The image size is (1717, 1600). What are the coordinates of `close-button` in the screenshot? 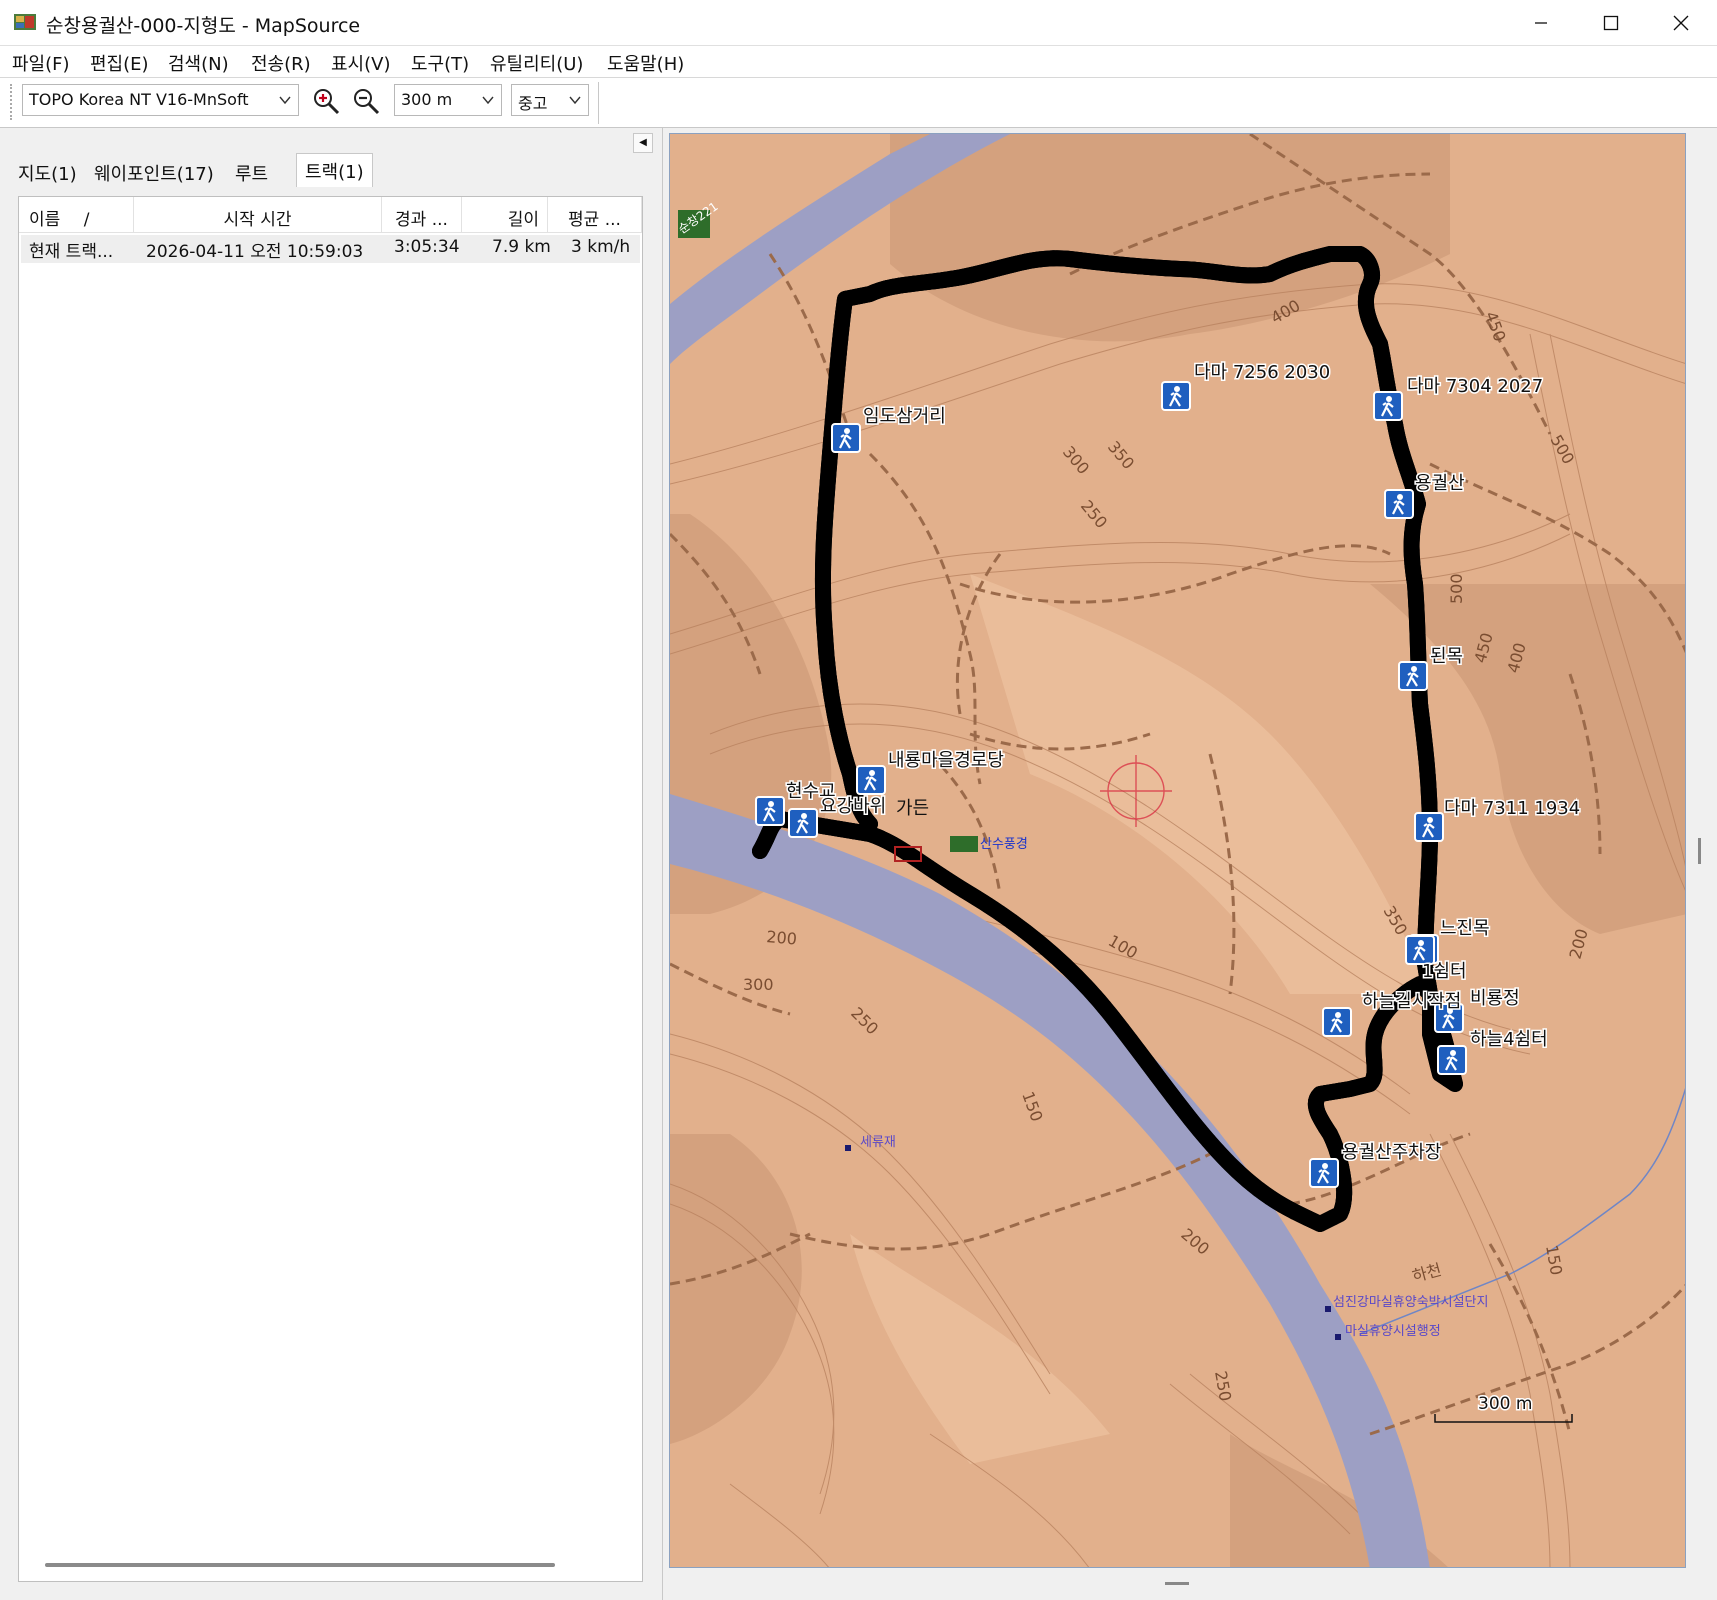 It's located at (1681, 23).